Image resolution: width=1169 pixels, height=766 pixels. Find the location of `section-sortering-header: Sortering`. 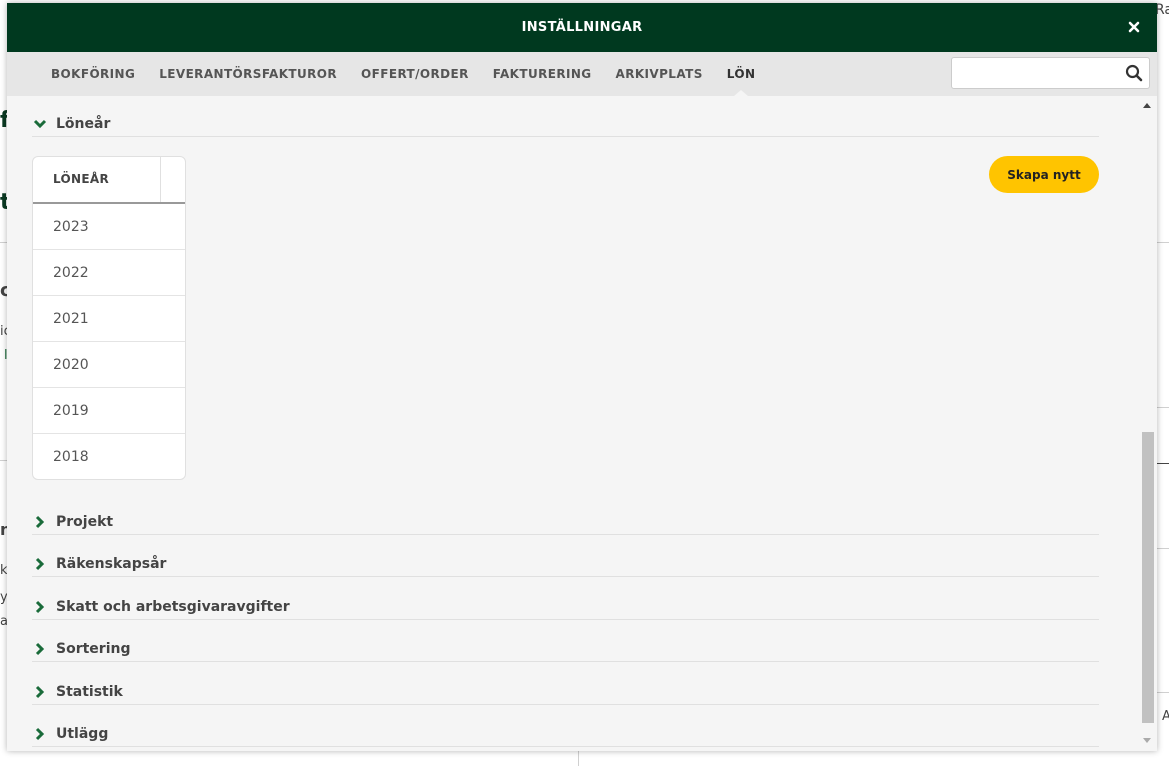

section-sortering-header: Sortering is located at coordinates (565, 649).